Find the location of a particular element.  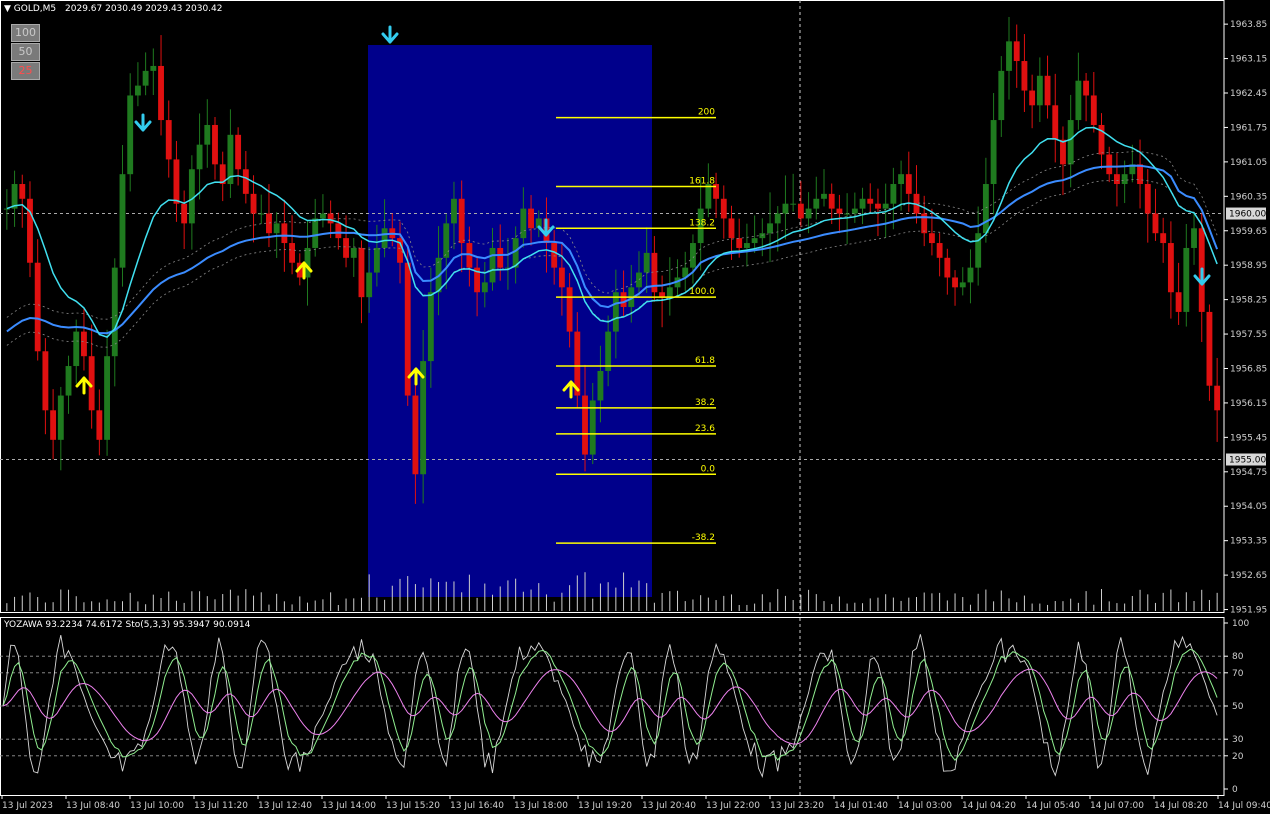

fib-level-label: 161.8 is located at coordinates (702, 181).